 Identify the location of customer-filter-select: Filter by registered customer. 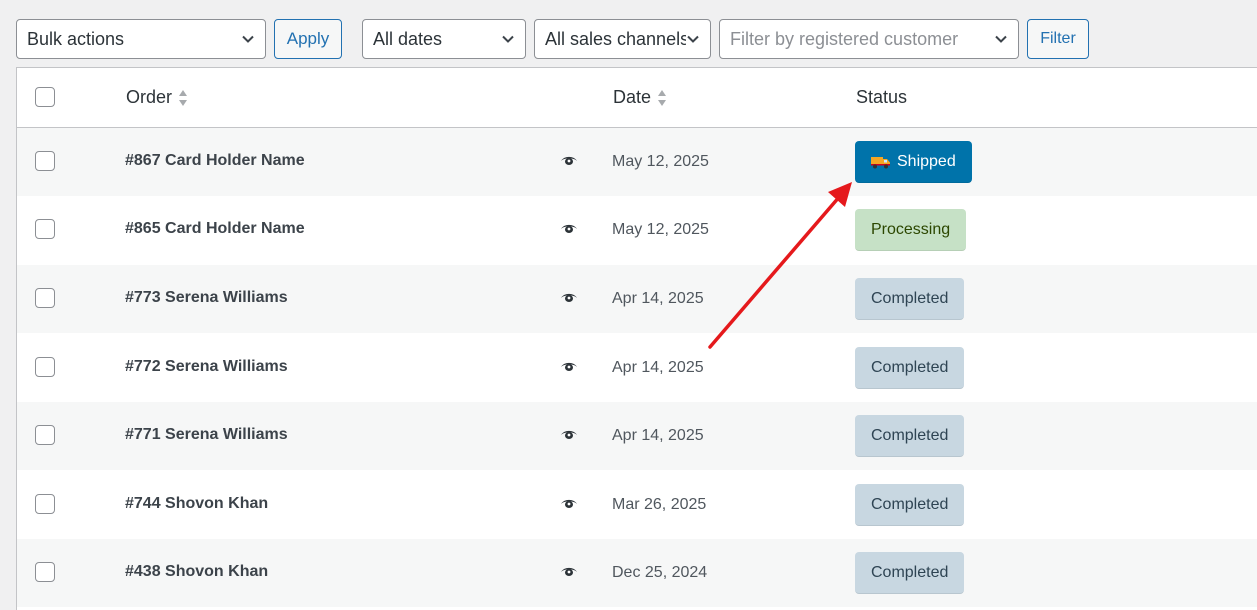
(869, 39).